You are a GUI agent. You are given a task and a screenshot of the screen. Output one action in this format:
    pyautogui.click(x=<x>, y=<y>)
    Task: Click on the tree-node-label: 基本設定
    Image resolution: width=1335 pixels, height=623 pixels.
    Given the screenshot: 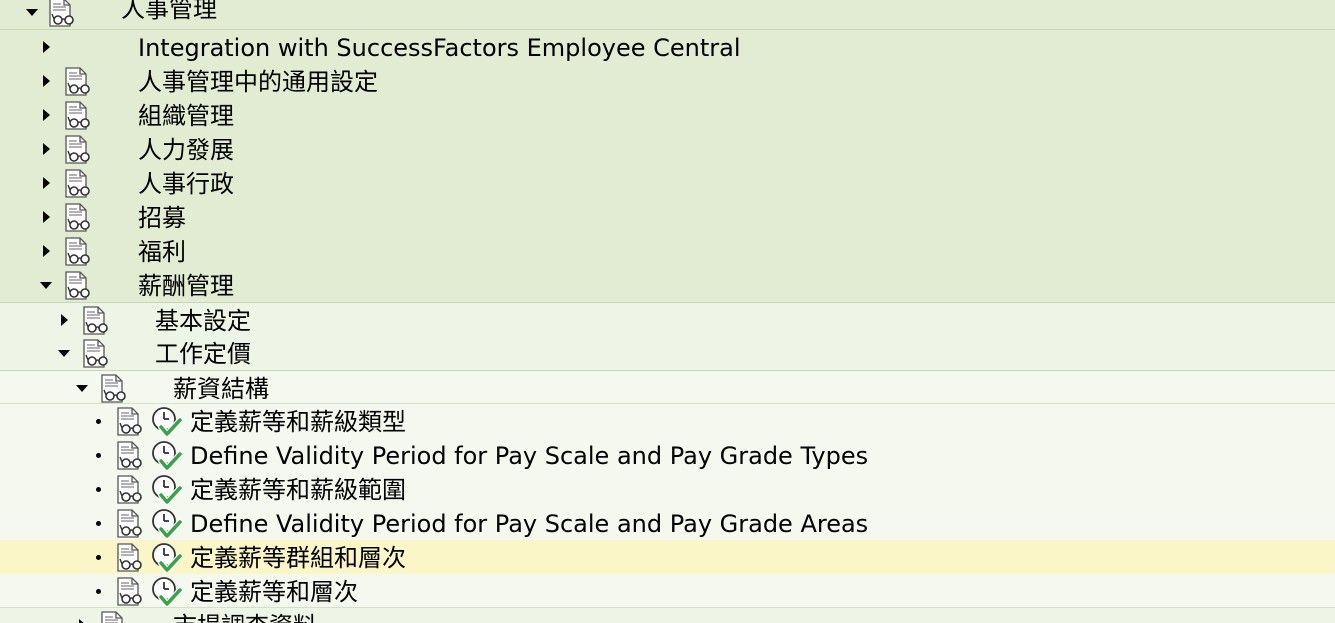 What is the action you would take?
    pyautogui.click(x=203, y=321)
    